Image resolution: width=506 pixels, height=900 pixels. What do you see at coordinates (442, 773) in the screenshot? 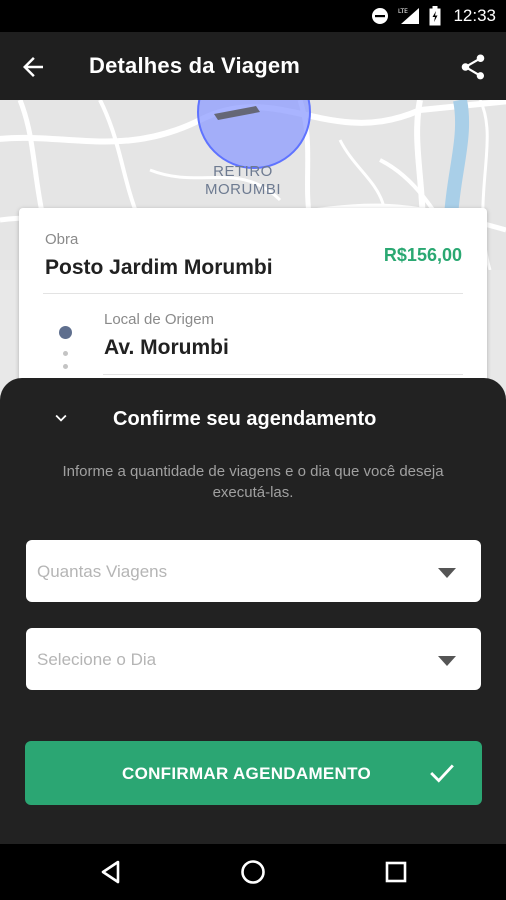
I see `check-icon` at bounding box center [442, 773].